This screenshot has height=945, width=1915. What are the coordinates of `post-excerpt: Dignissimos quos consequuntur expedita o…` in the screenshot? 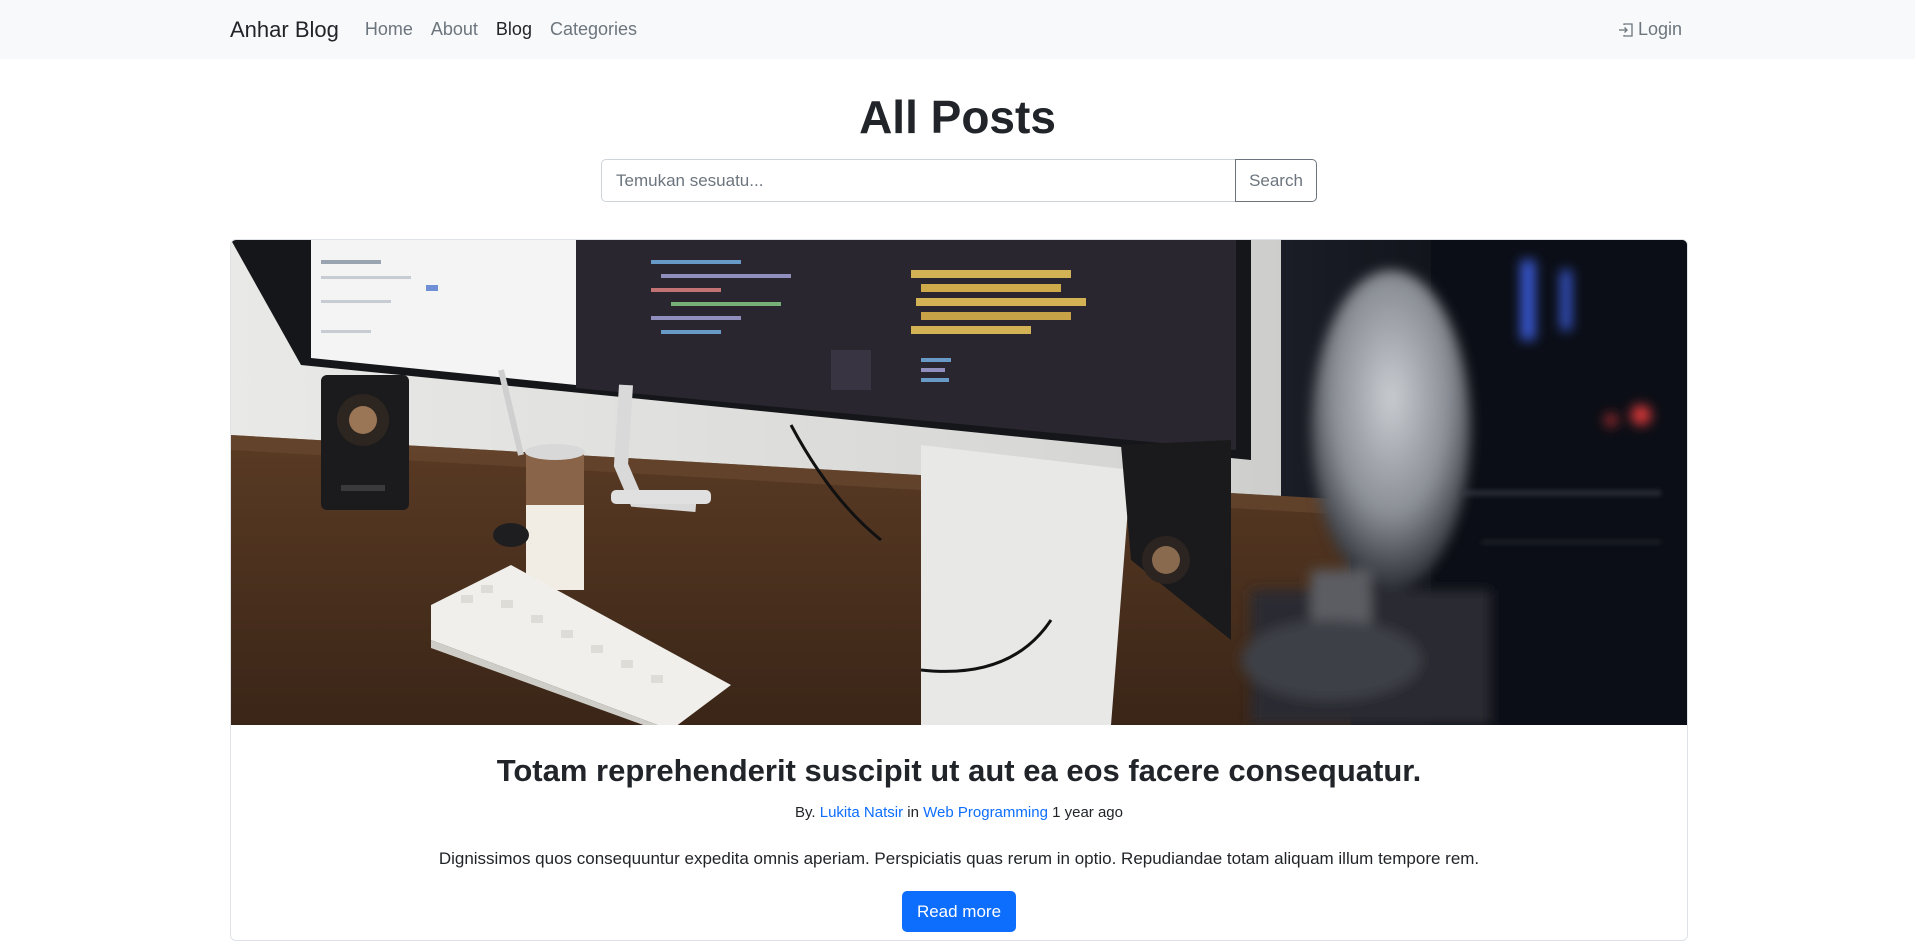 It's located at (959, 858).